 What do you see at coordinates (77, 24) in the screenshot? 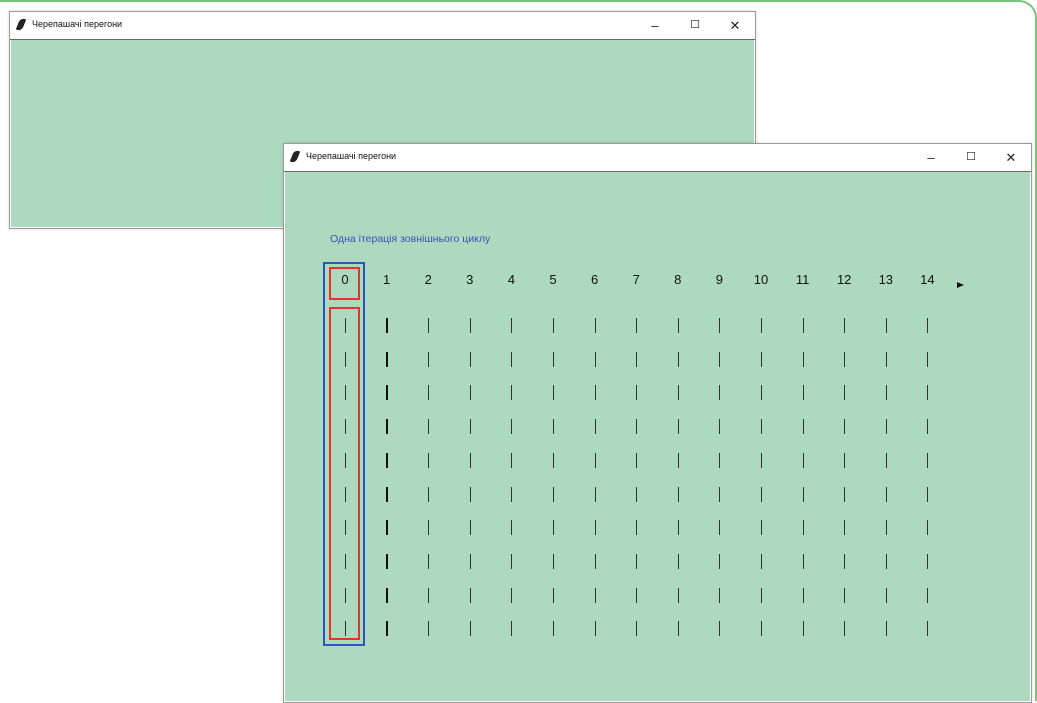
I see `back-window-title: Черепашачі перегони` at bounding box center [77, 24].